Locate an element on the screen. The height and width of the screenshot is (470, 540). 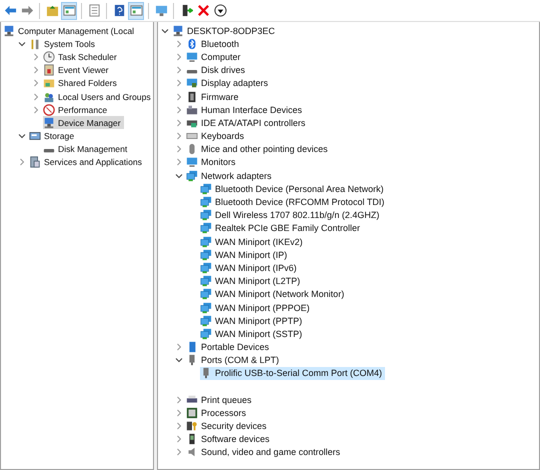
tree-item: WAN Miniport (SSTP) is located at coordinates (253, 333).